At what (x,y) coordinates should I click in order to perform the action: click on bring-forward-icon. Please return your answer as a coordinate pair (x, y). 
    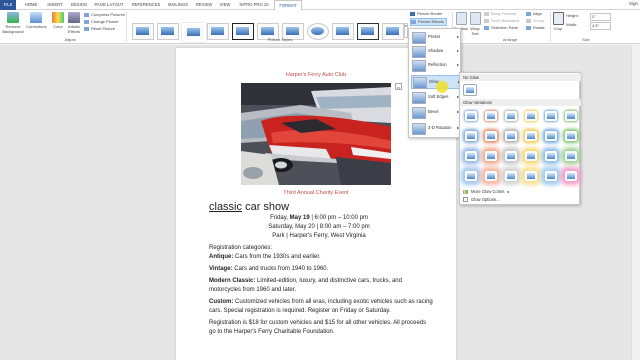
    Looking at the image, I should click on (486, 13).